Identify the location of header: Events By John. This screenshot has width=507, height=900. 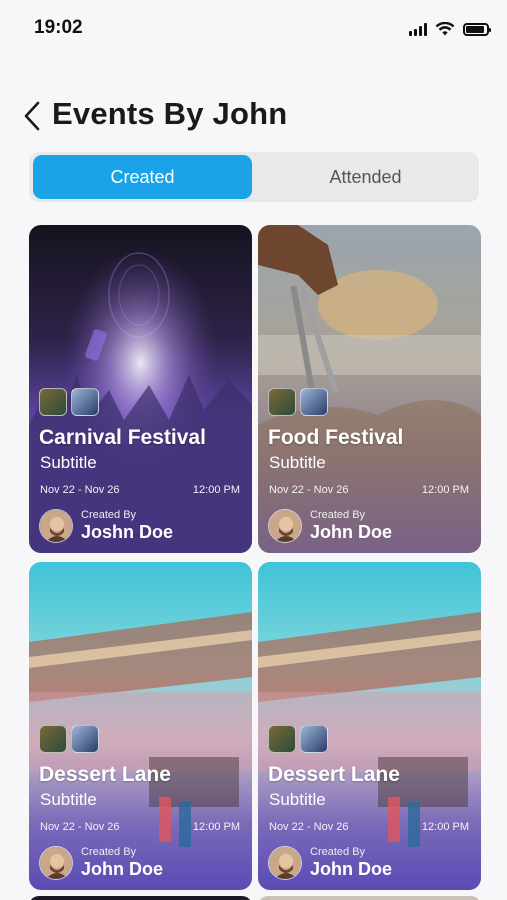
(253, 116).